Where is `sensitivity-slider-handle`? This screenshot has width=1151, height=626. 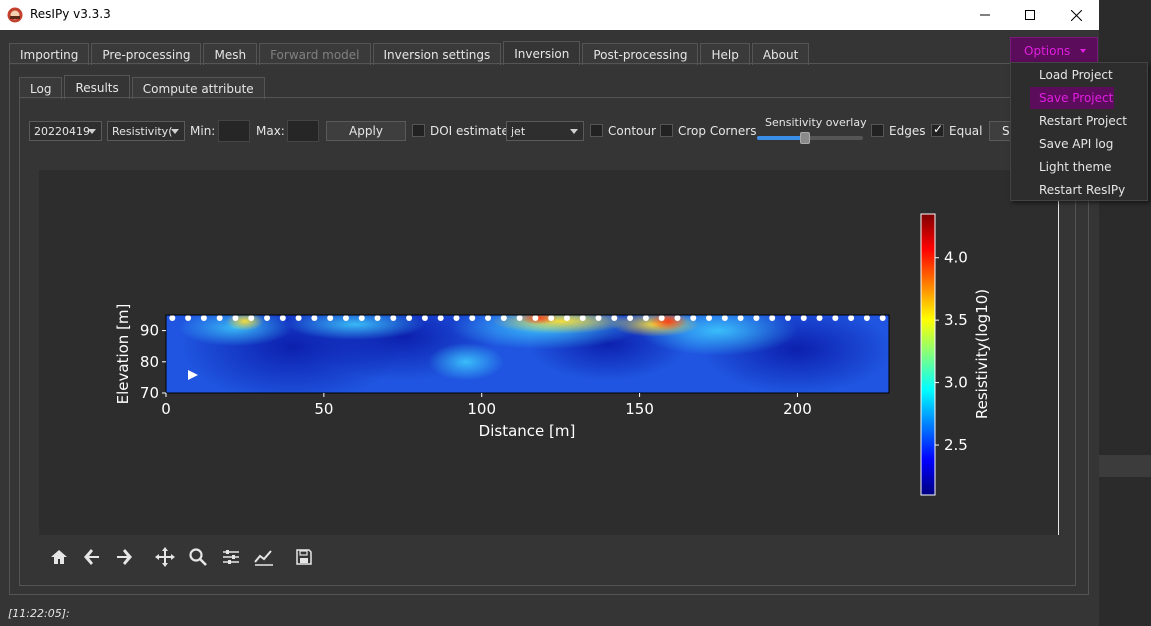 sensitivity-slider-handle is located at coordinates (804, 138).